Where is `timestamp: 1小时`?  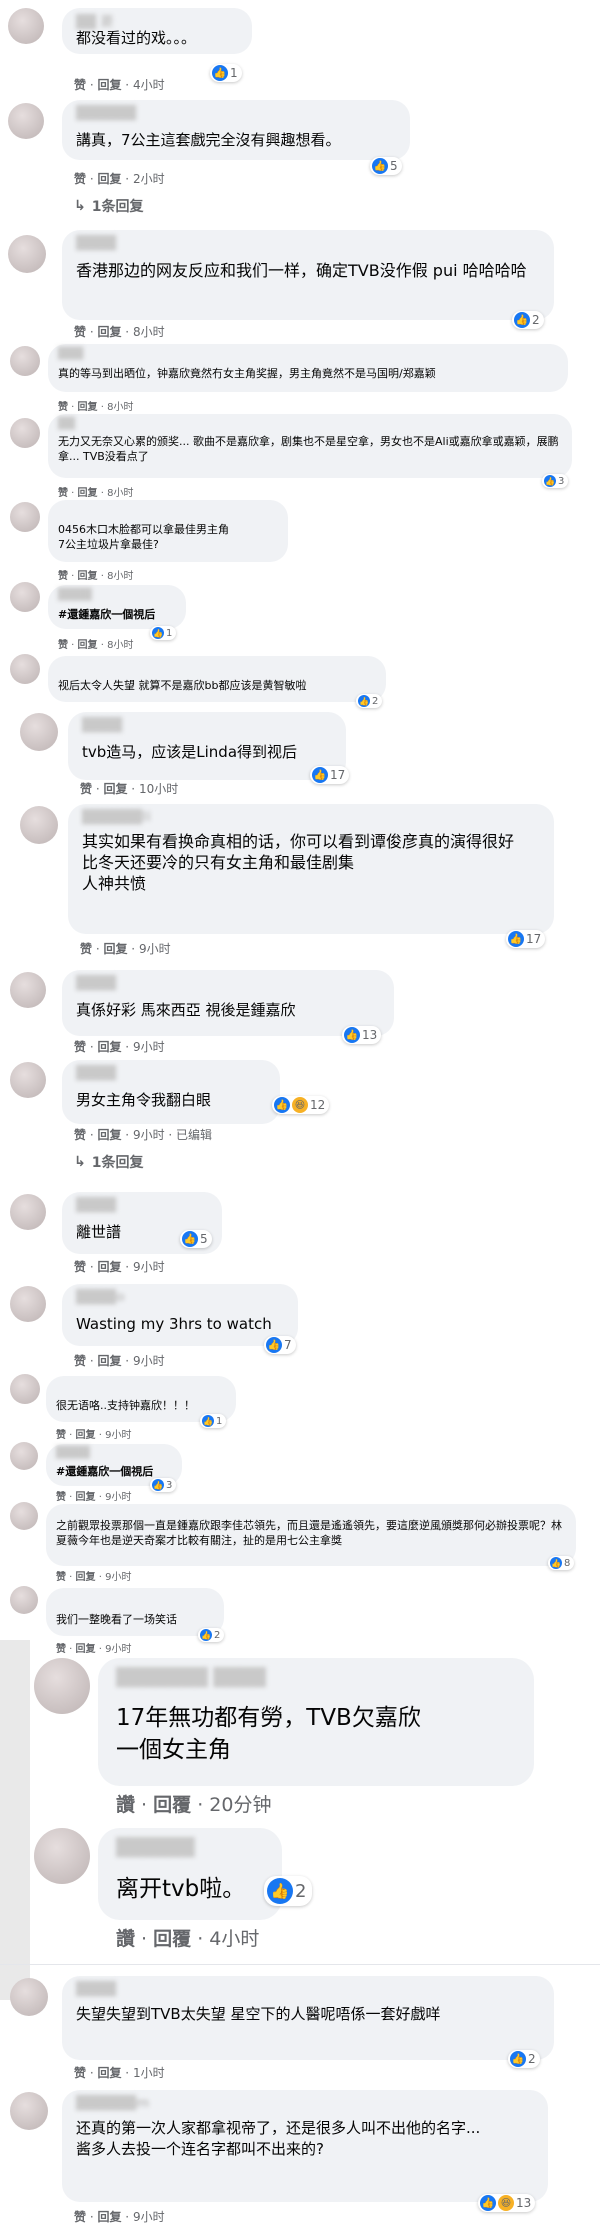
timestamp: 1小时 is located at coordinates (149, 2073).